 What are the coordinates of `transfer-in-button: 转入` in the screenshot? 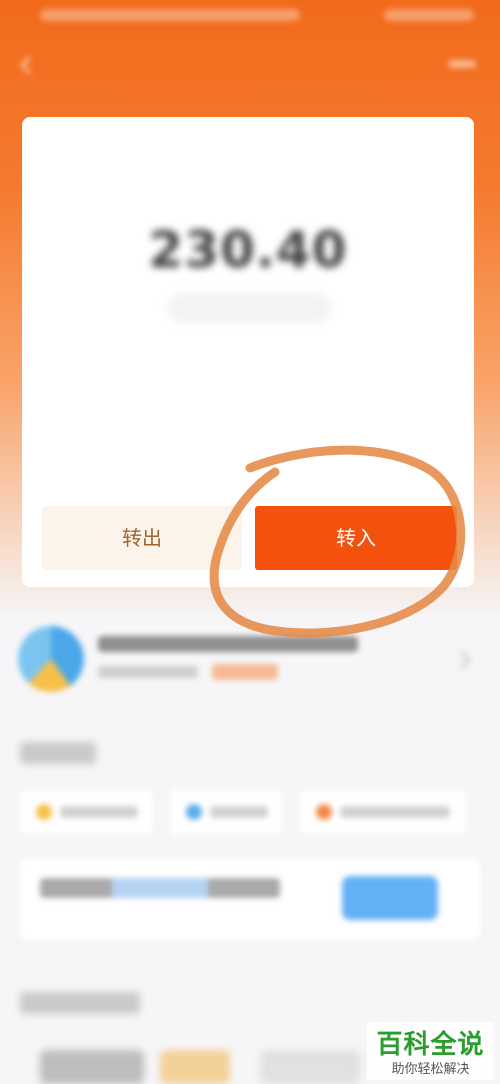 It's located at (356, 538).